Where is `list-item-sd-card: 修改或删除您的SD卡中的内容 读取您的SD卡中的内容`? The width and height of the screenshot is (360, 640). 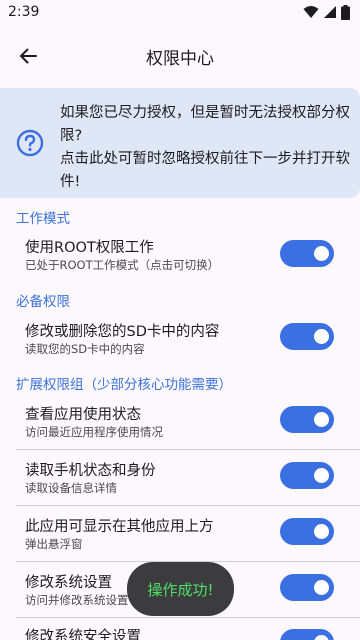 list-item-sd-card: 修改或删除您的SD卡中的内容 读取您的SD卡中的内容 is located at coordinates (180, 339).